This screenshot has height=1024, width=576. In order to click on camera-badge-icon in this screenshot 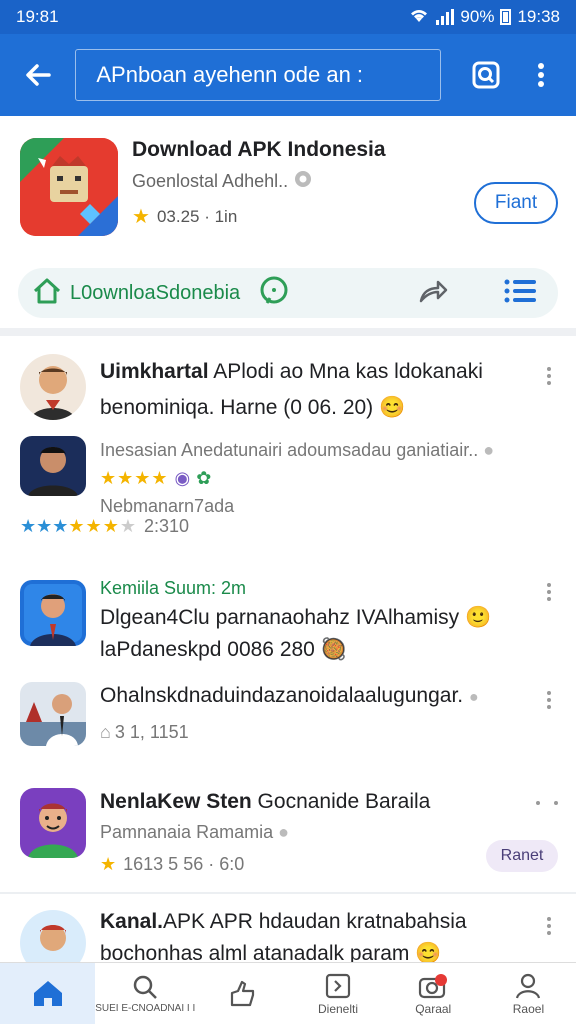, I will do `click(433, 985)`.